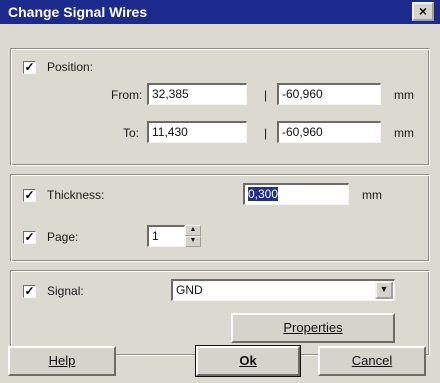 The height and width of the screenshot is (383, 440). I want to click on cancel-button: Cancel, so click(372, 361).